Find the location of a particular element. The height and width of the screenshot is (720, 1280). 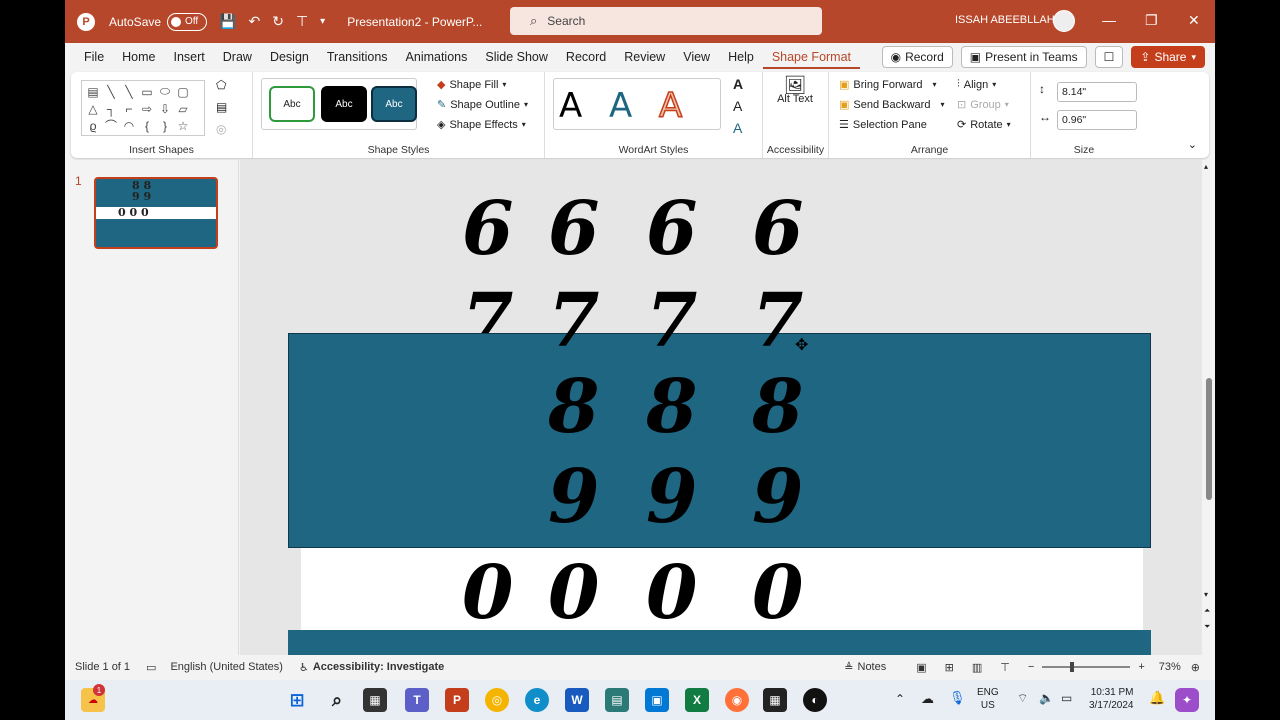

selection-pane-button: ☰ Selection Pane is located at coordinates (891, 125).